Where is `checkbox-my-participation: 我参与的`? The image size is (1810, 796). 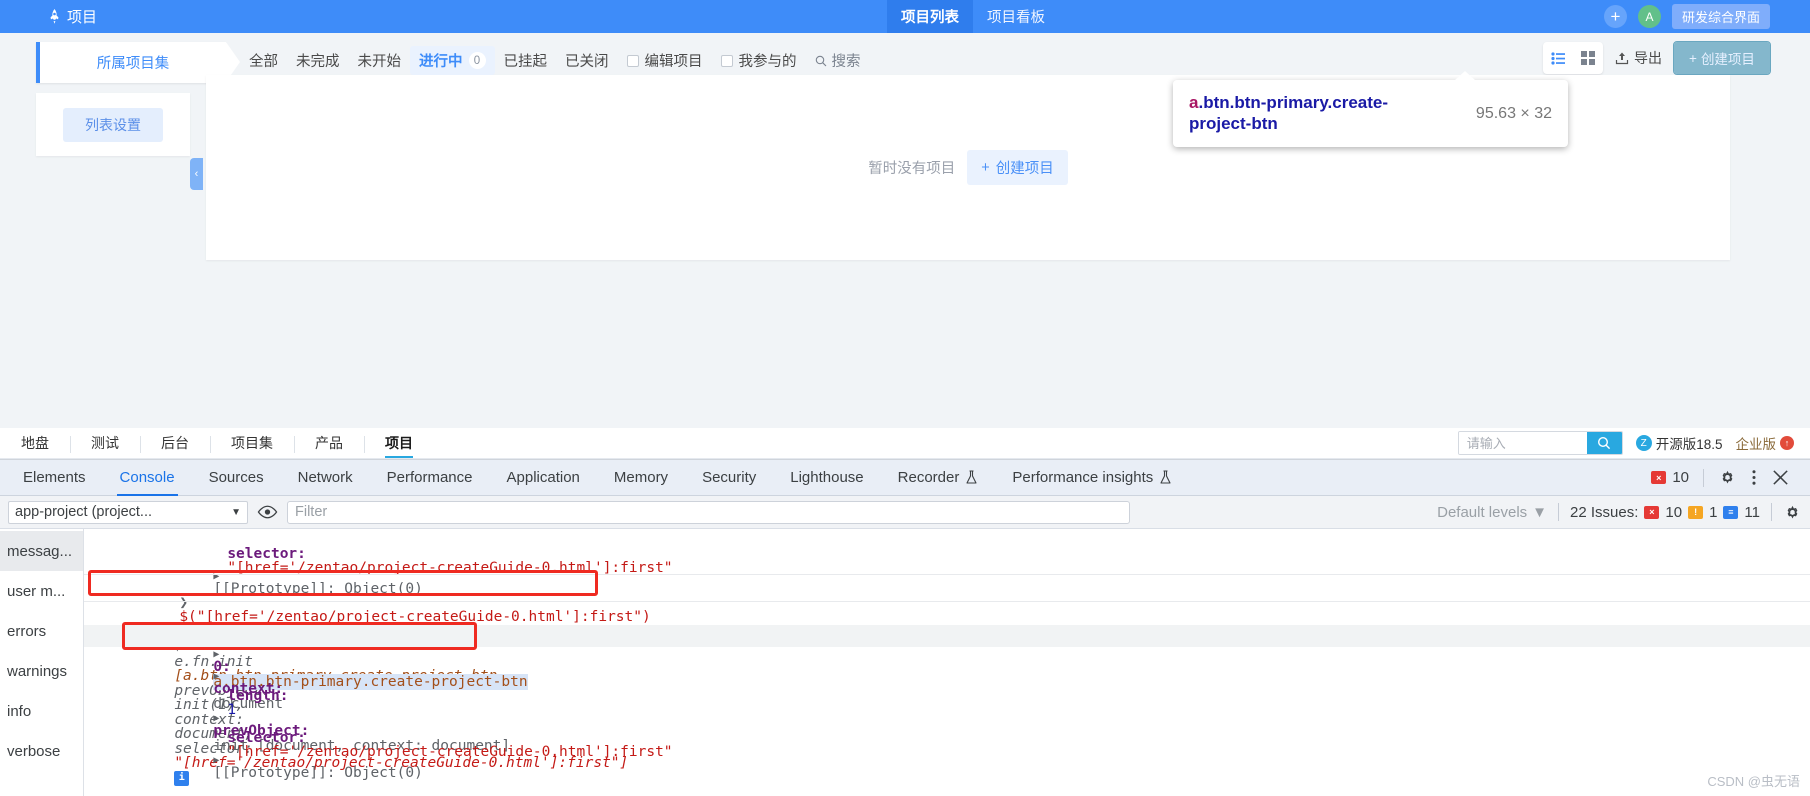 checkbox-my-participation: 我参与的 is located at coordinates (759, 60).